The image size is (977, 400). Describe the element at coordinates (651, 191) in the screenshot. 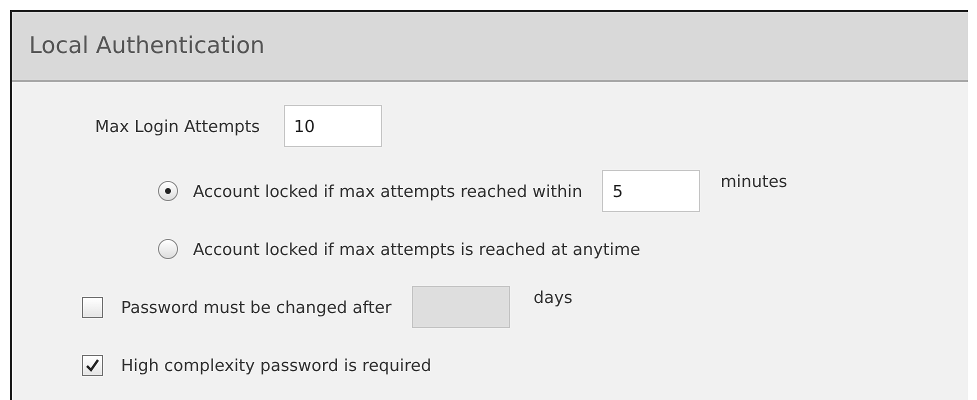

I see `minutes-input: 5` at that location.